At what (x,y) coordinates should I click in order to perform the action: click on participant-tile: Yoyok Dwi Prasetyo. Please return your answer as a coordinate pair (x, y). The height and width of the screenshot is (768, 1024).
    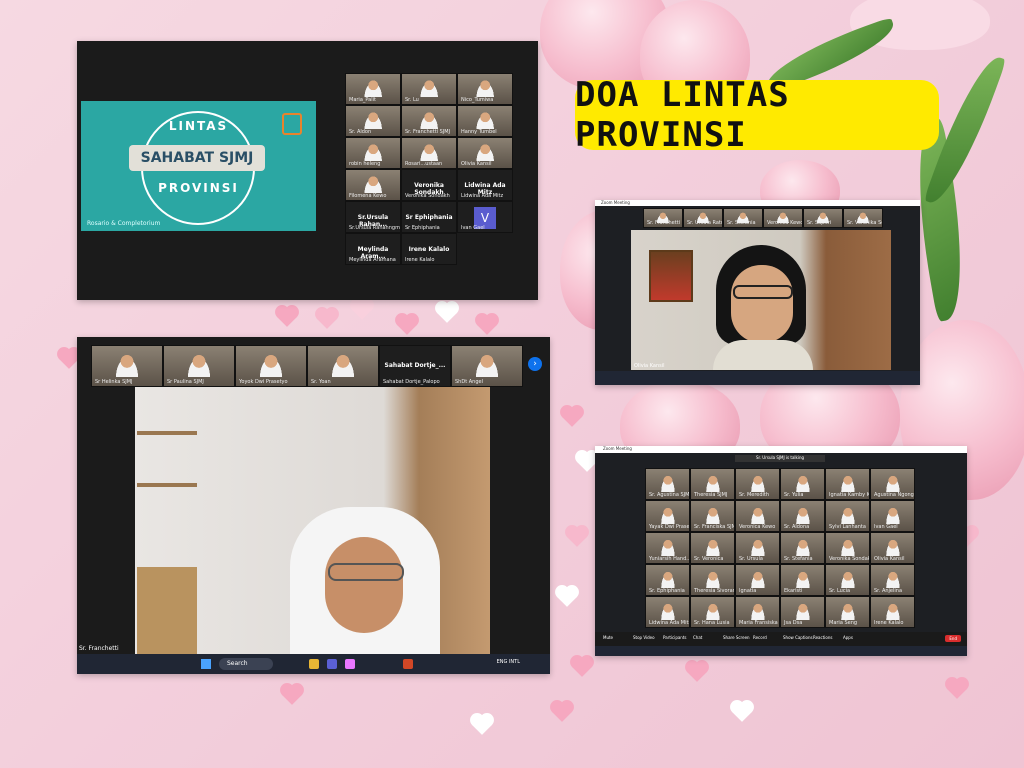
    Looking at the image, I should click on (271, 366).